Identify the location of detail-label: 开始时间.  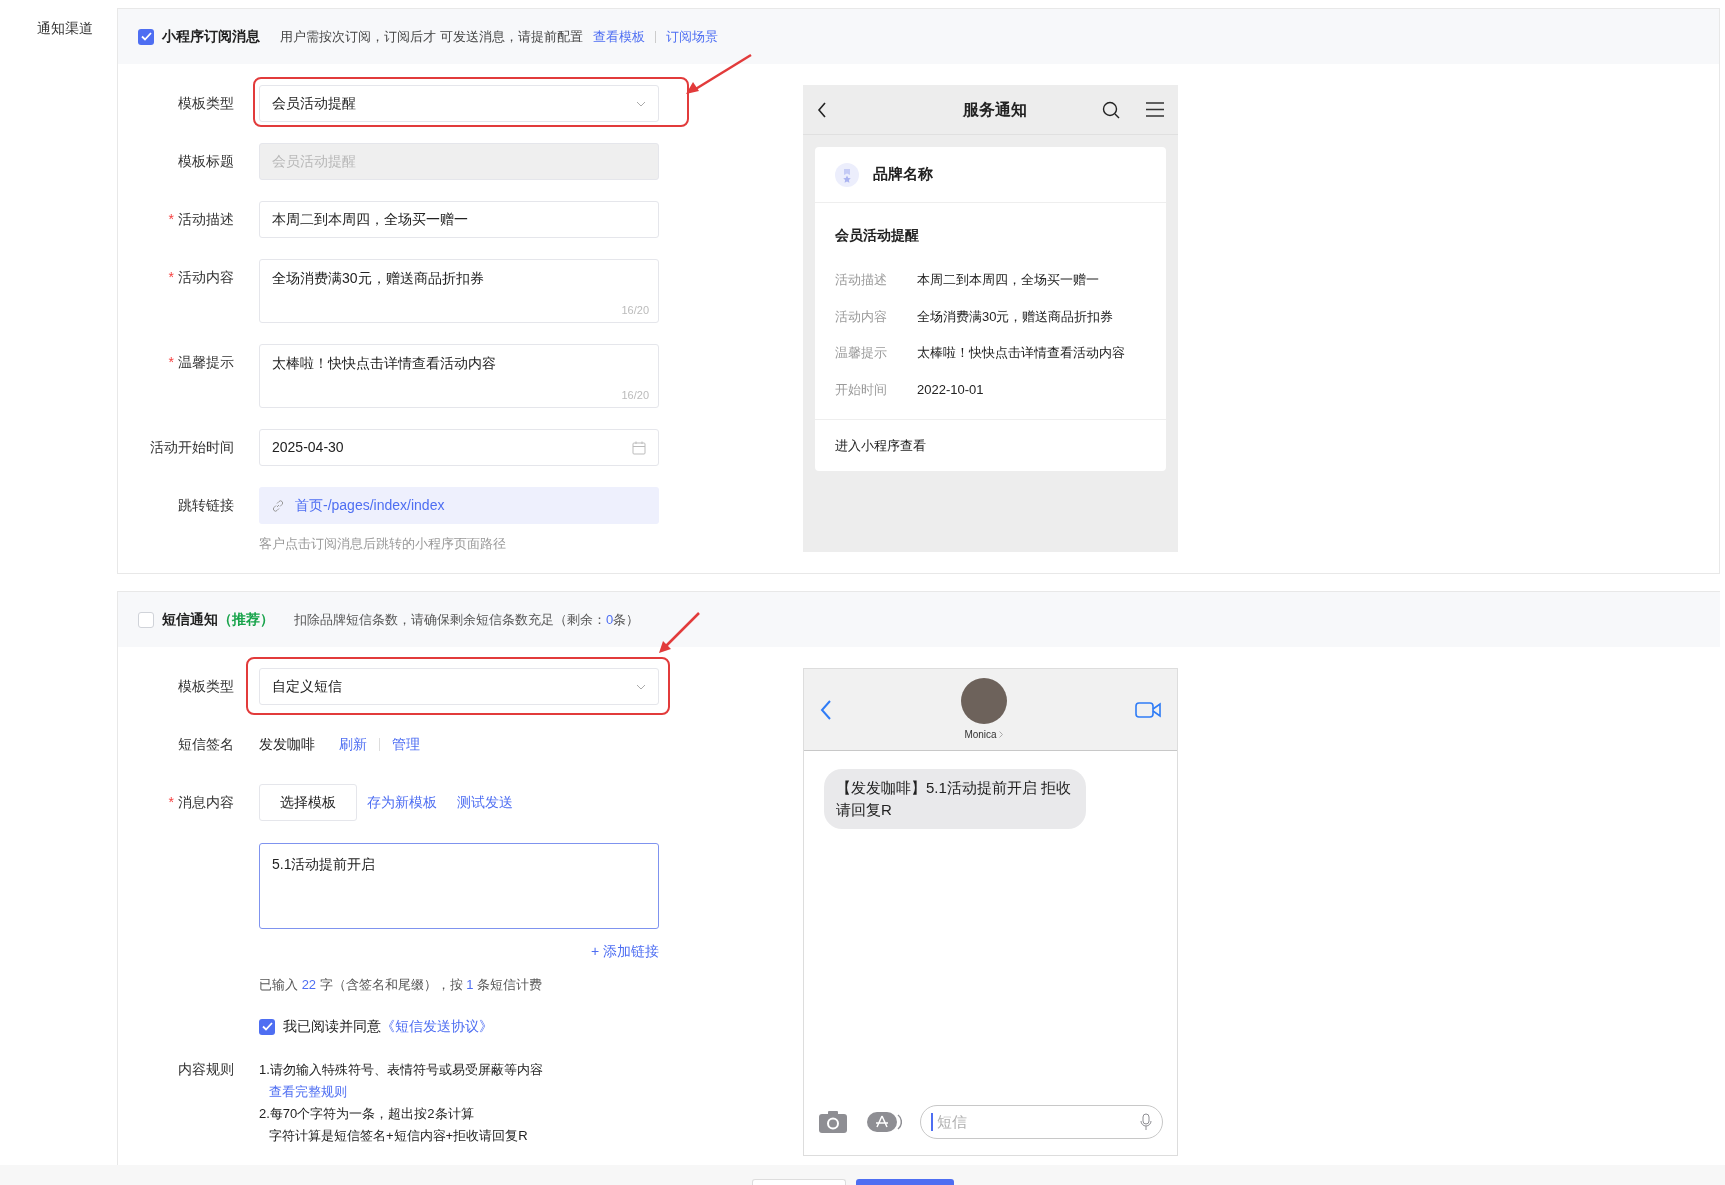
(861, 389).